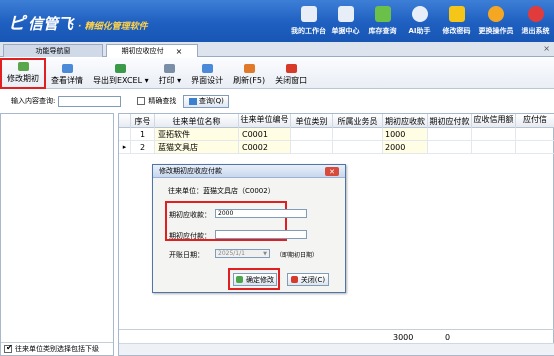 Image resolution: width=554 pixels, height=356 pixels. I want to click on table-row: 1 亚拓软件 C0001 1000, so click(336, 134).